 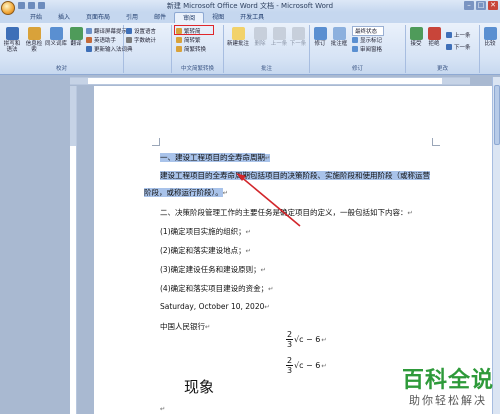 I want to click on doc-formula-2: 2 3 √c − 6 ↵, so click(x=306, y=365).